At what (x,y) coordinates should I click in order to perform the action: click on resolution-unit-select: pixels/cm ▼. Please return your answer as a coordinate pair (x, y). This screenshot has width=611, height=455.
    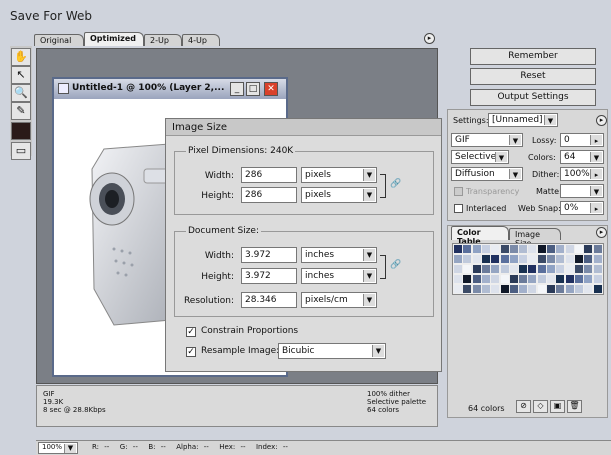
    Looking at the image, I should click on (339, 300).